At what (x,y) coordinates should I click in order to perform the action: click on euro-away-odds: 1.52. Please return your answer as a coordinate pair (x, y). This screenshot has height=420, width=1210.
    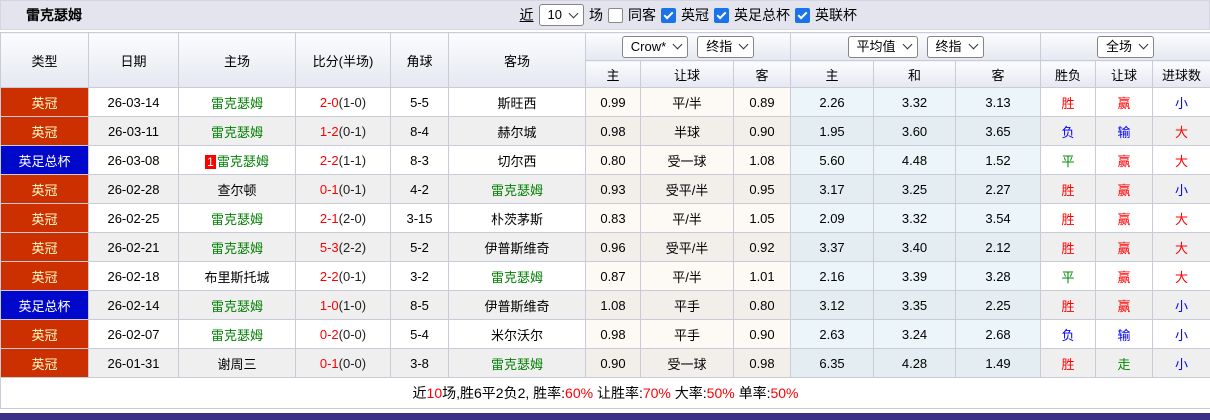
    Looking at the image, I should click on (998, 160).